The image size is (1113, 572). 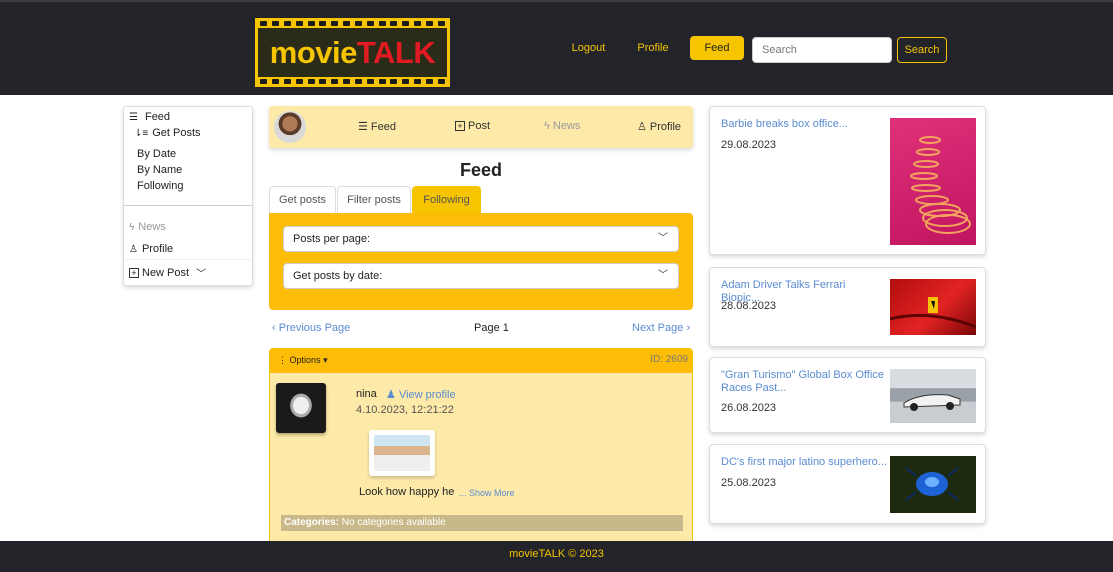 What do you see at coordinates (188, 205) in the screenshot?
I see `sidebar-divider` at bounding box center [188, 205].